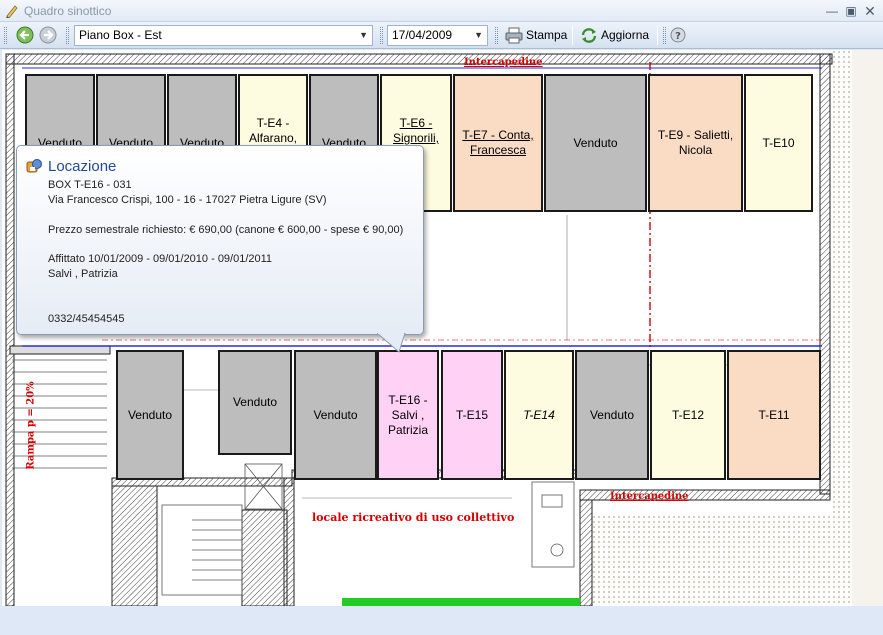  I want to click on tooltip-pointer, so click(391, 343).